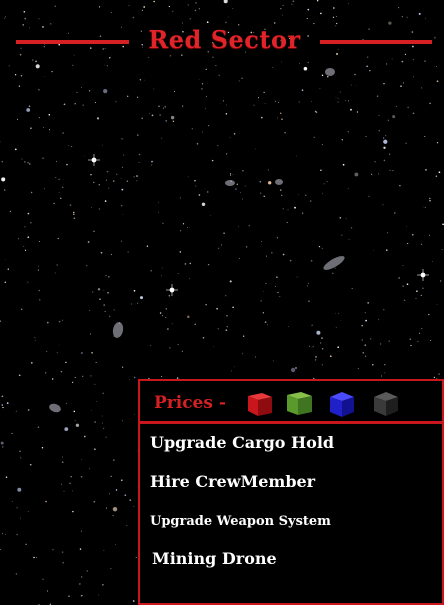 The width and height of the screenshot is (444, 605). Describe the element at coordinates (242, 442) in the screenshot. I see `upgrade-cargo-hold-option: Upgrade Cargo Hold` at that location.